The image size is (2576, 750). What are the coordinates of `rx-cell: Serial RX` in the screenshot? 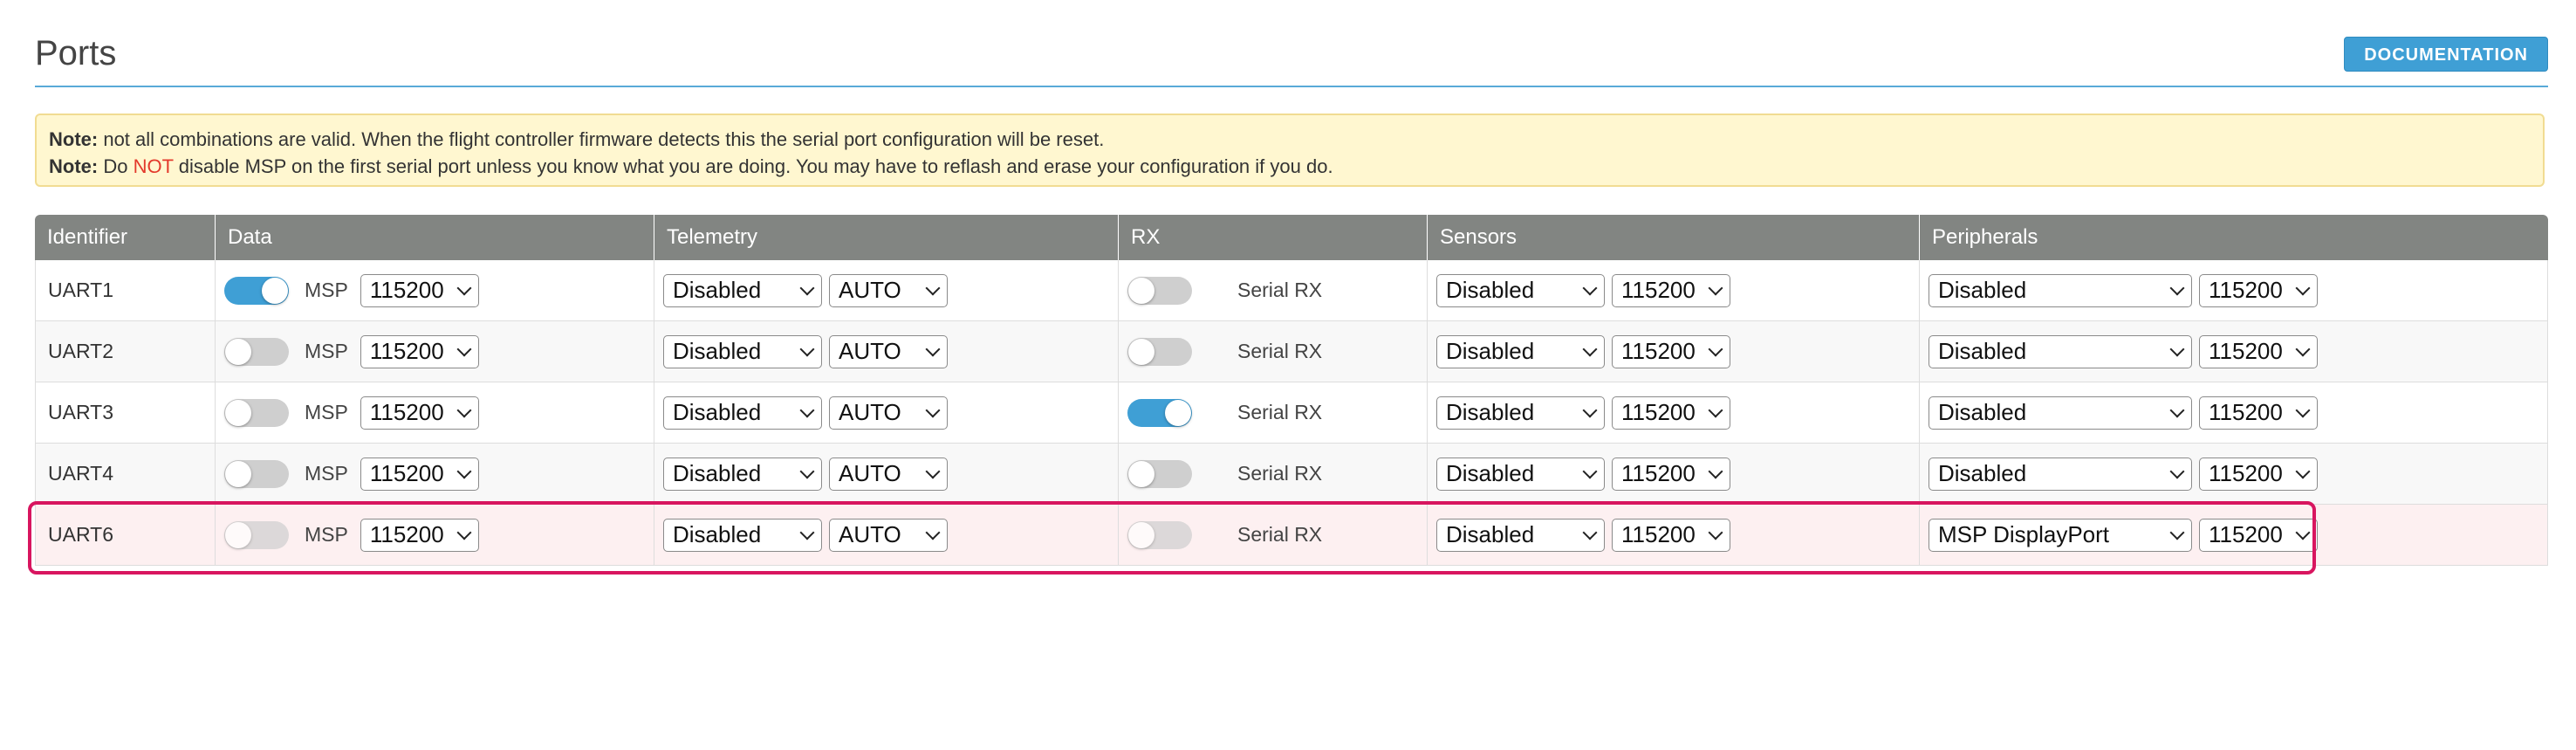 It's located at (1273, 413).